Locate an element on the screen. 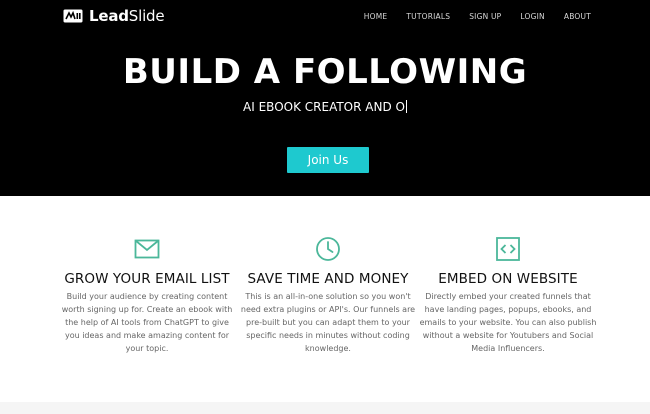 The image size is (650, 414). nav-tutorials: TUTORIALS is located at coordinates (428, 16).